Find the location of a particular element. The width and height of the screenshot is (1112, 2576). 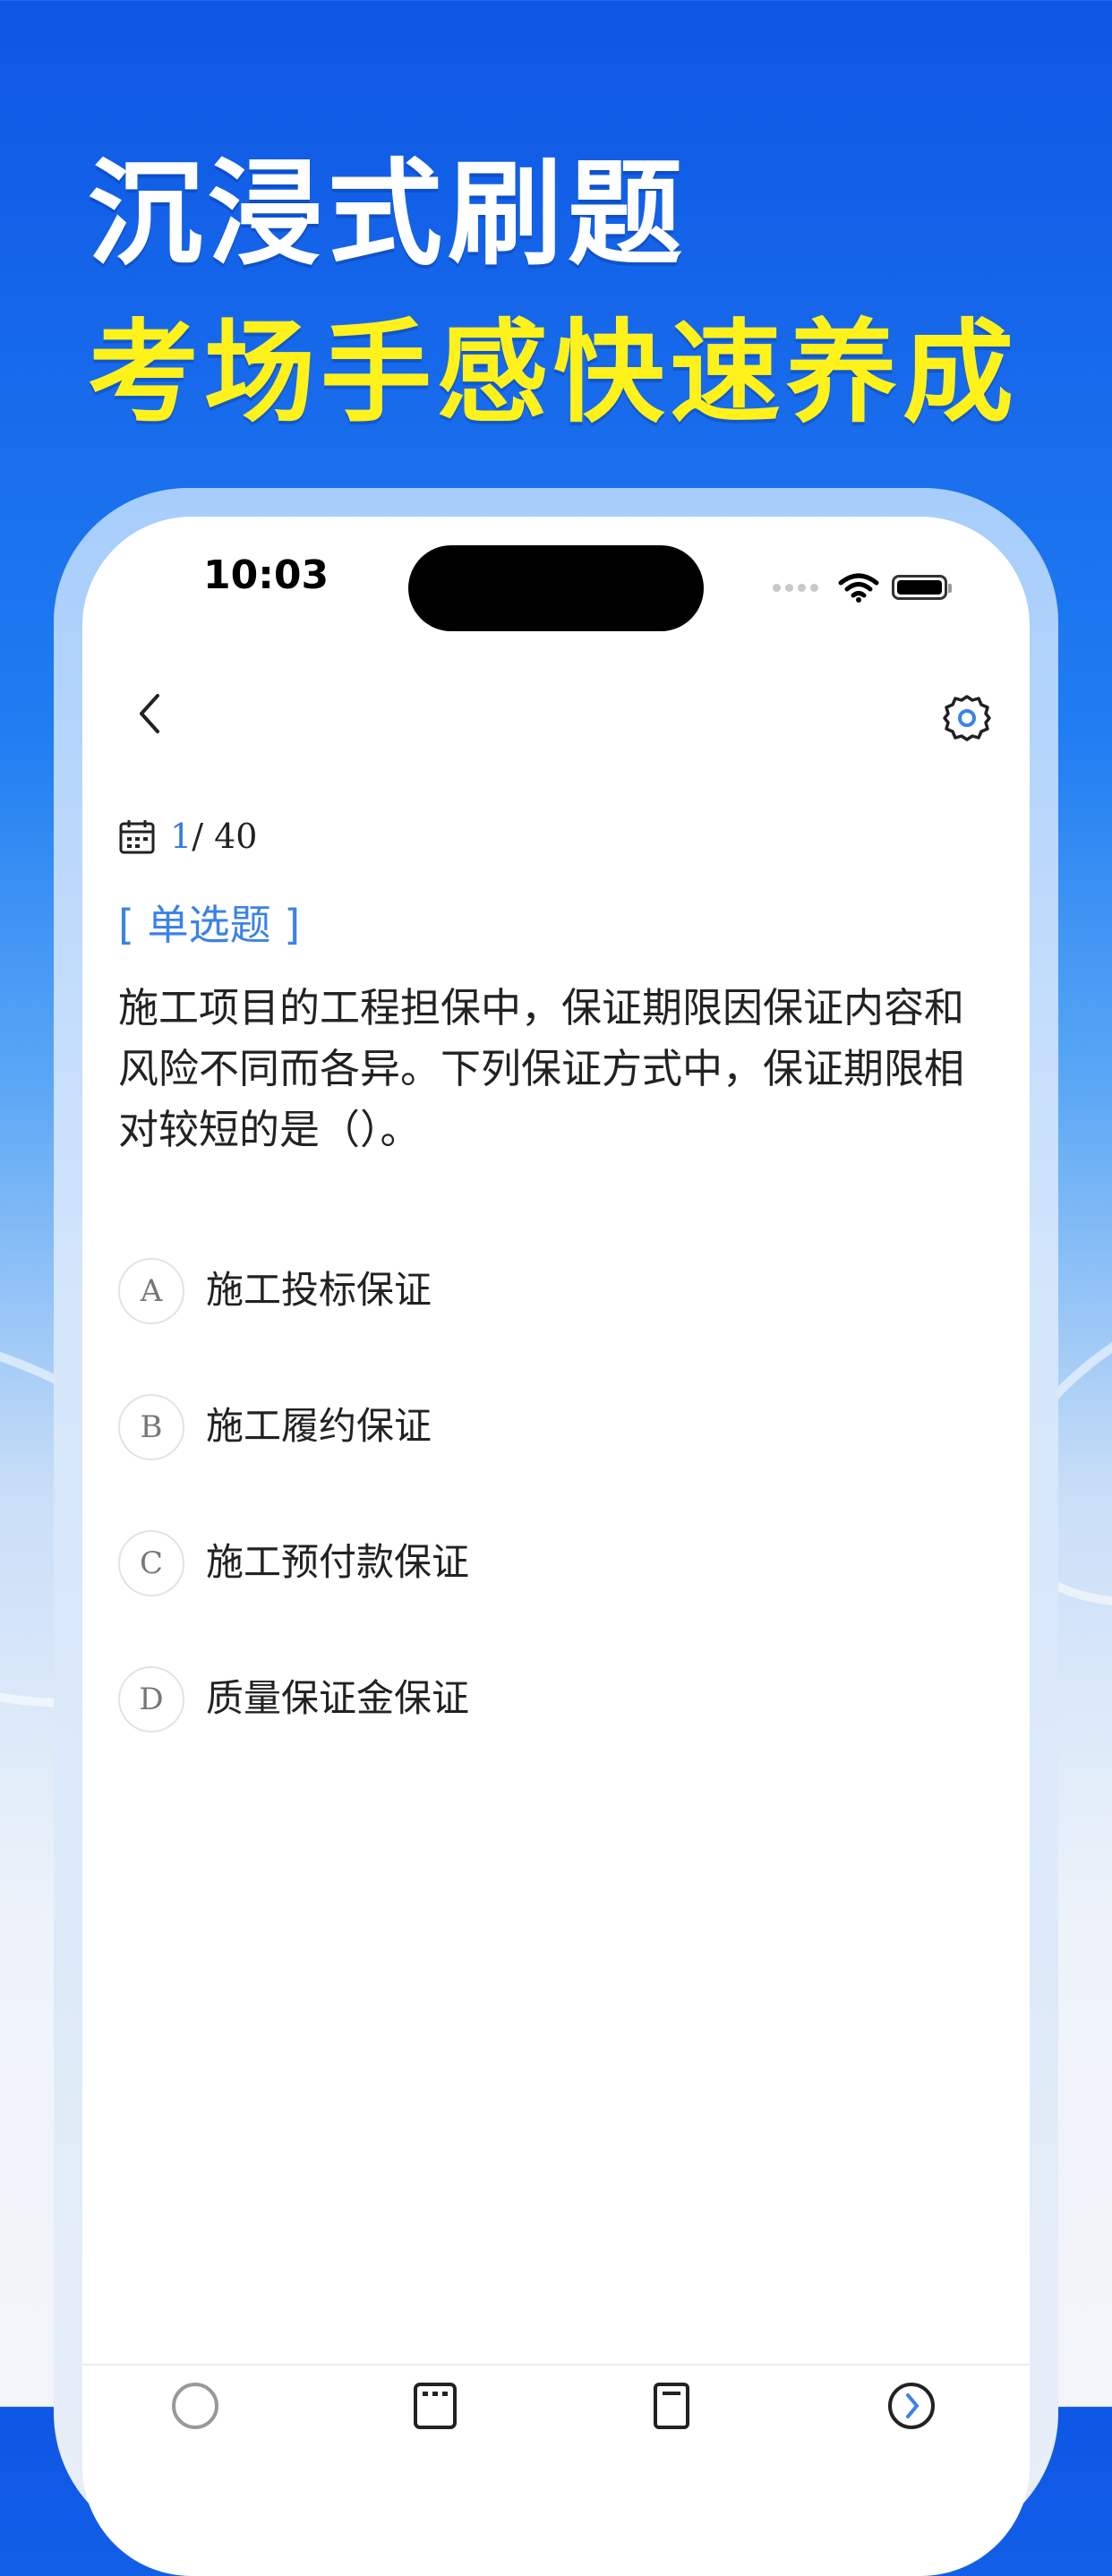

progress-total: / 40 is located at coordinates (225, 836).